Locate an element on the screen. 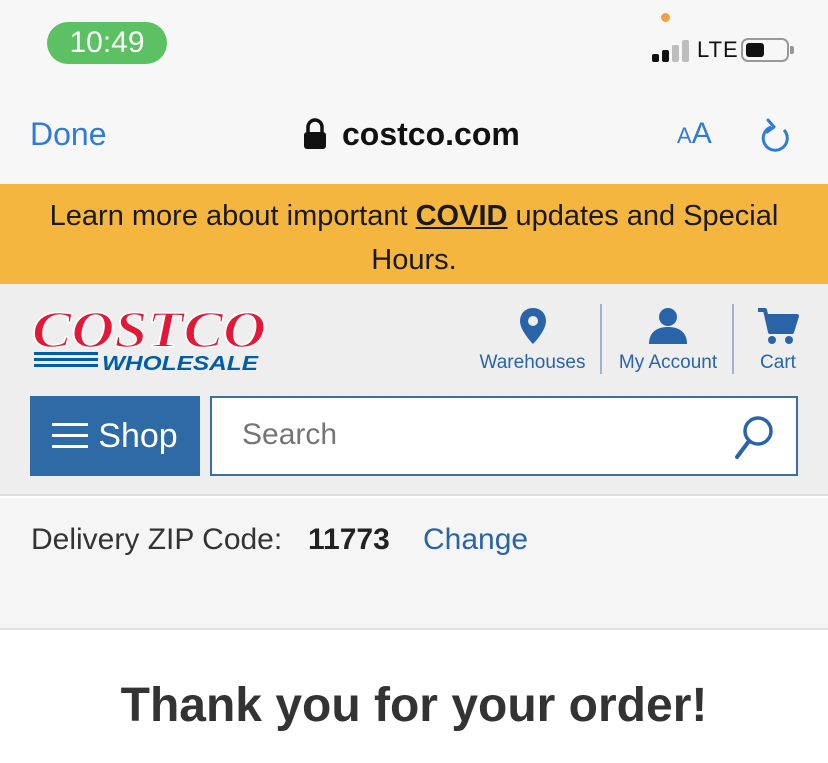 Image resolution: width=828 pixels, height=763 pixels. zip-label: Delivery ZIP Code: is located at coordinates (157, 539).